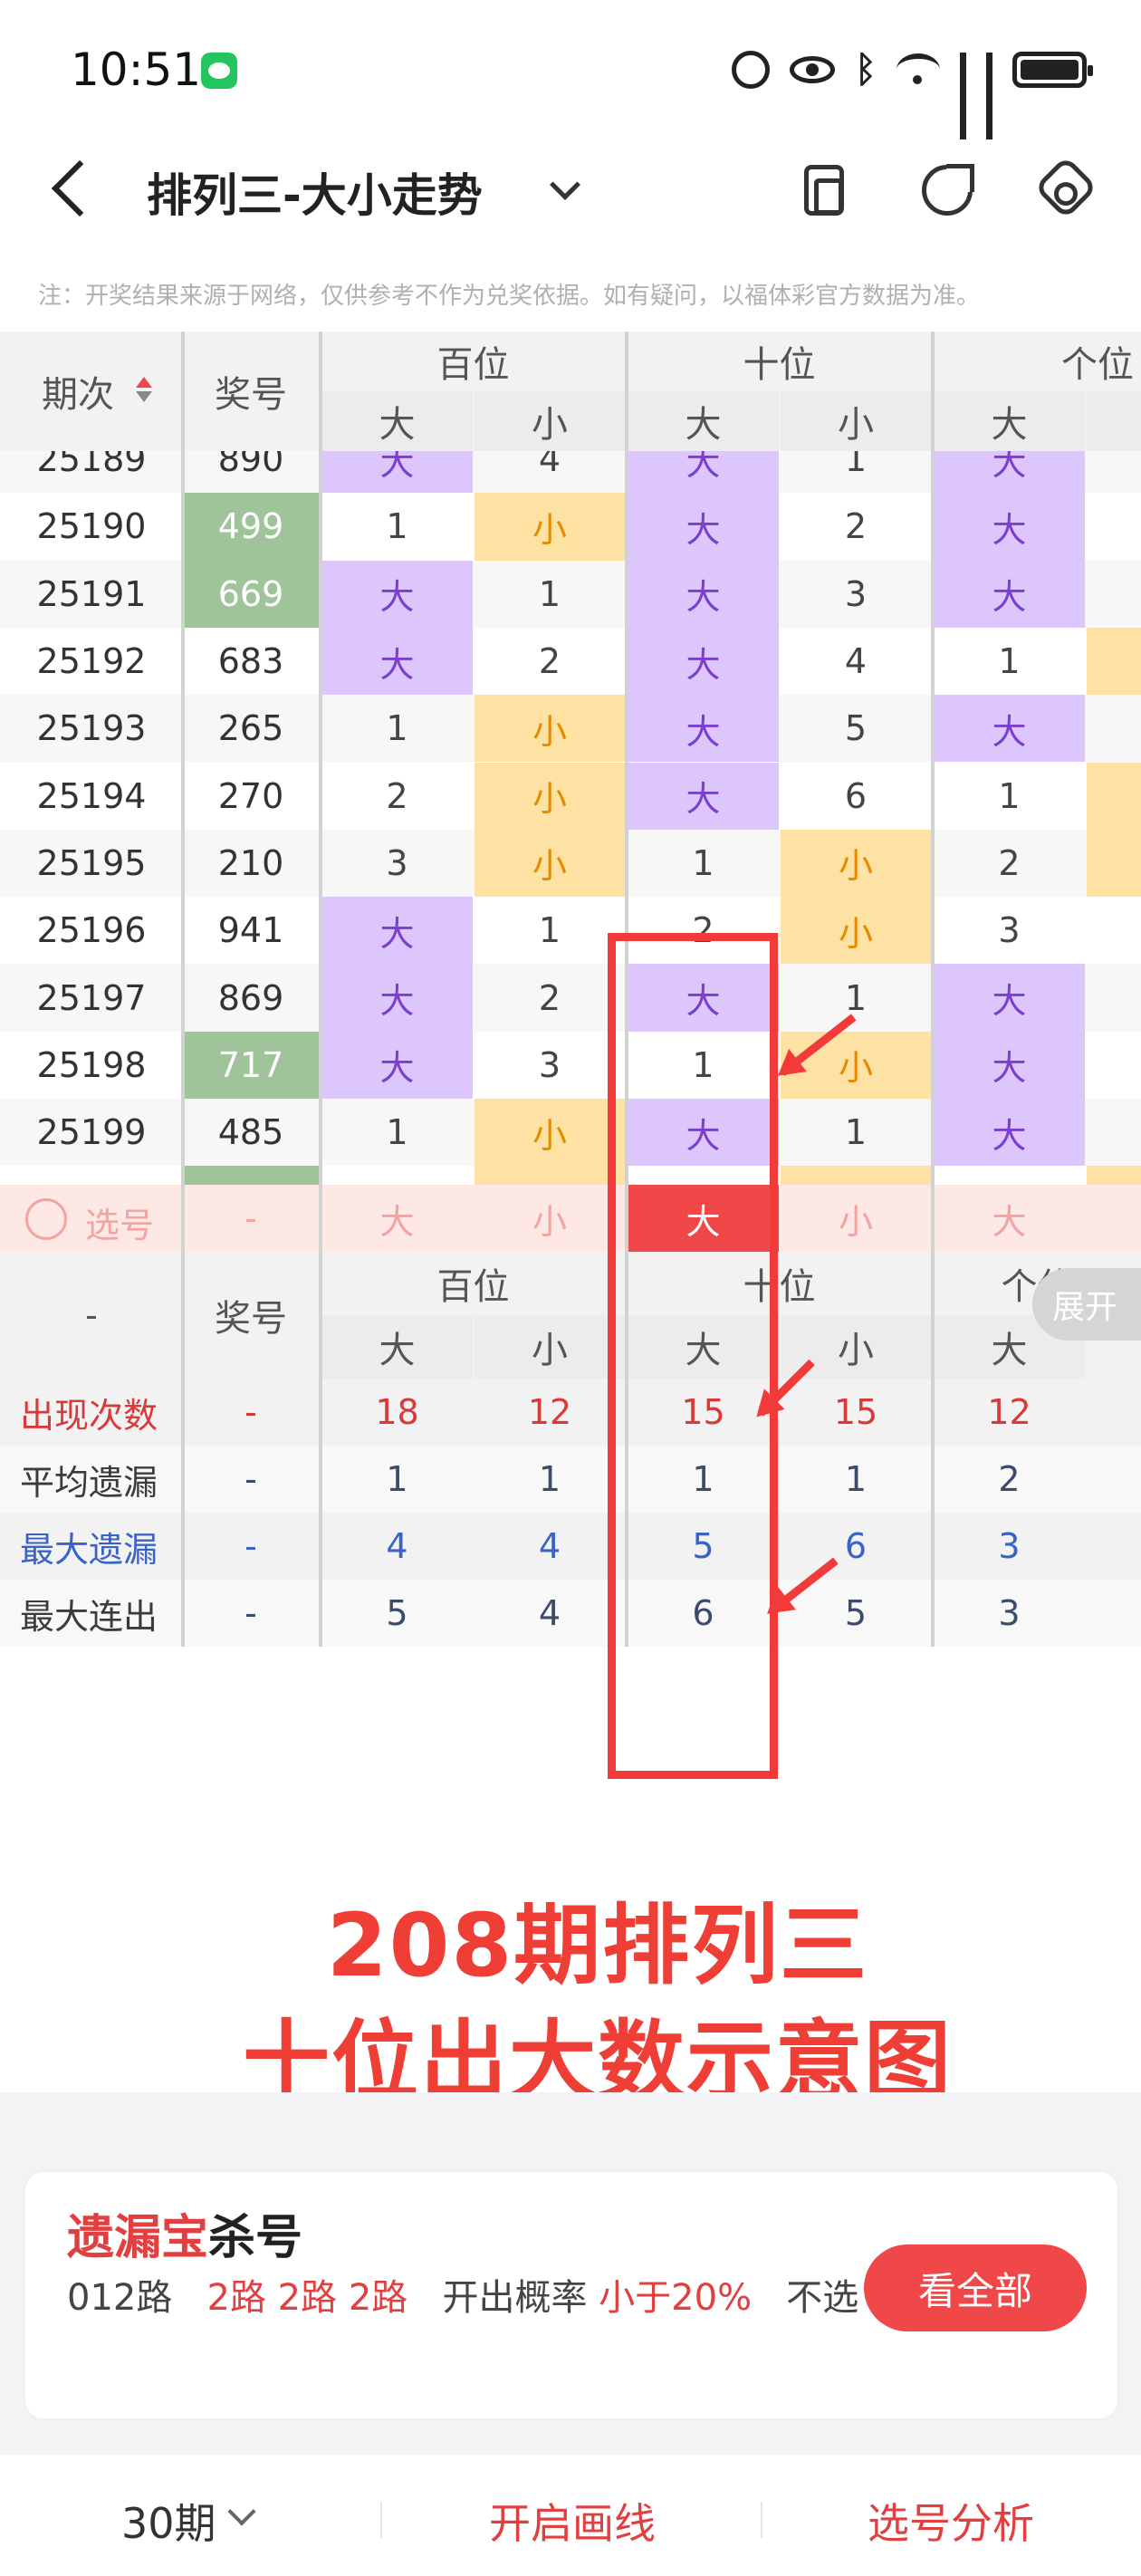 The image size is (1141, 2576). I want to click on period-cell: 25196, so click(91, 930).